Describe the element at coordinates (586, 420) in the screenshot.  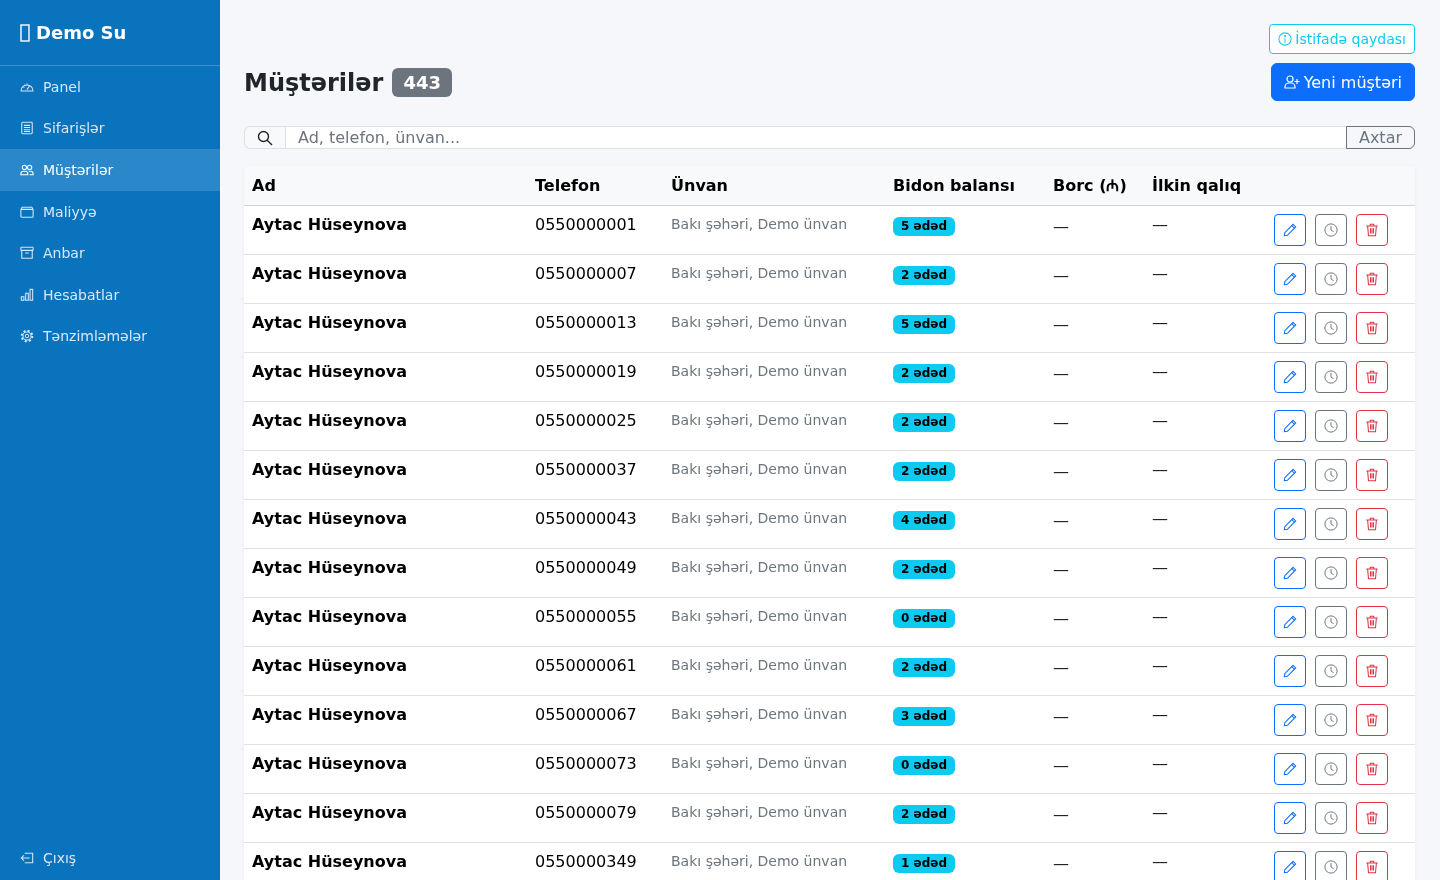
I see `phone-number: 0550000025` at that location.